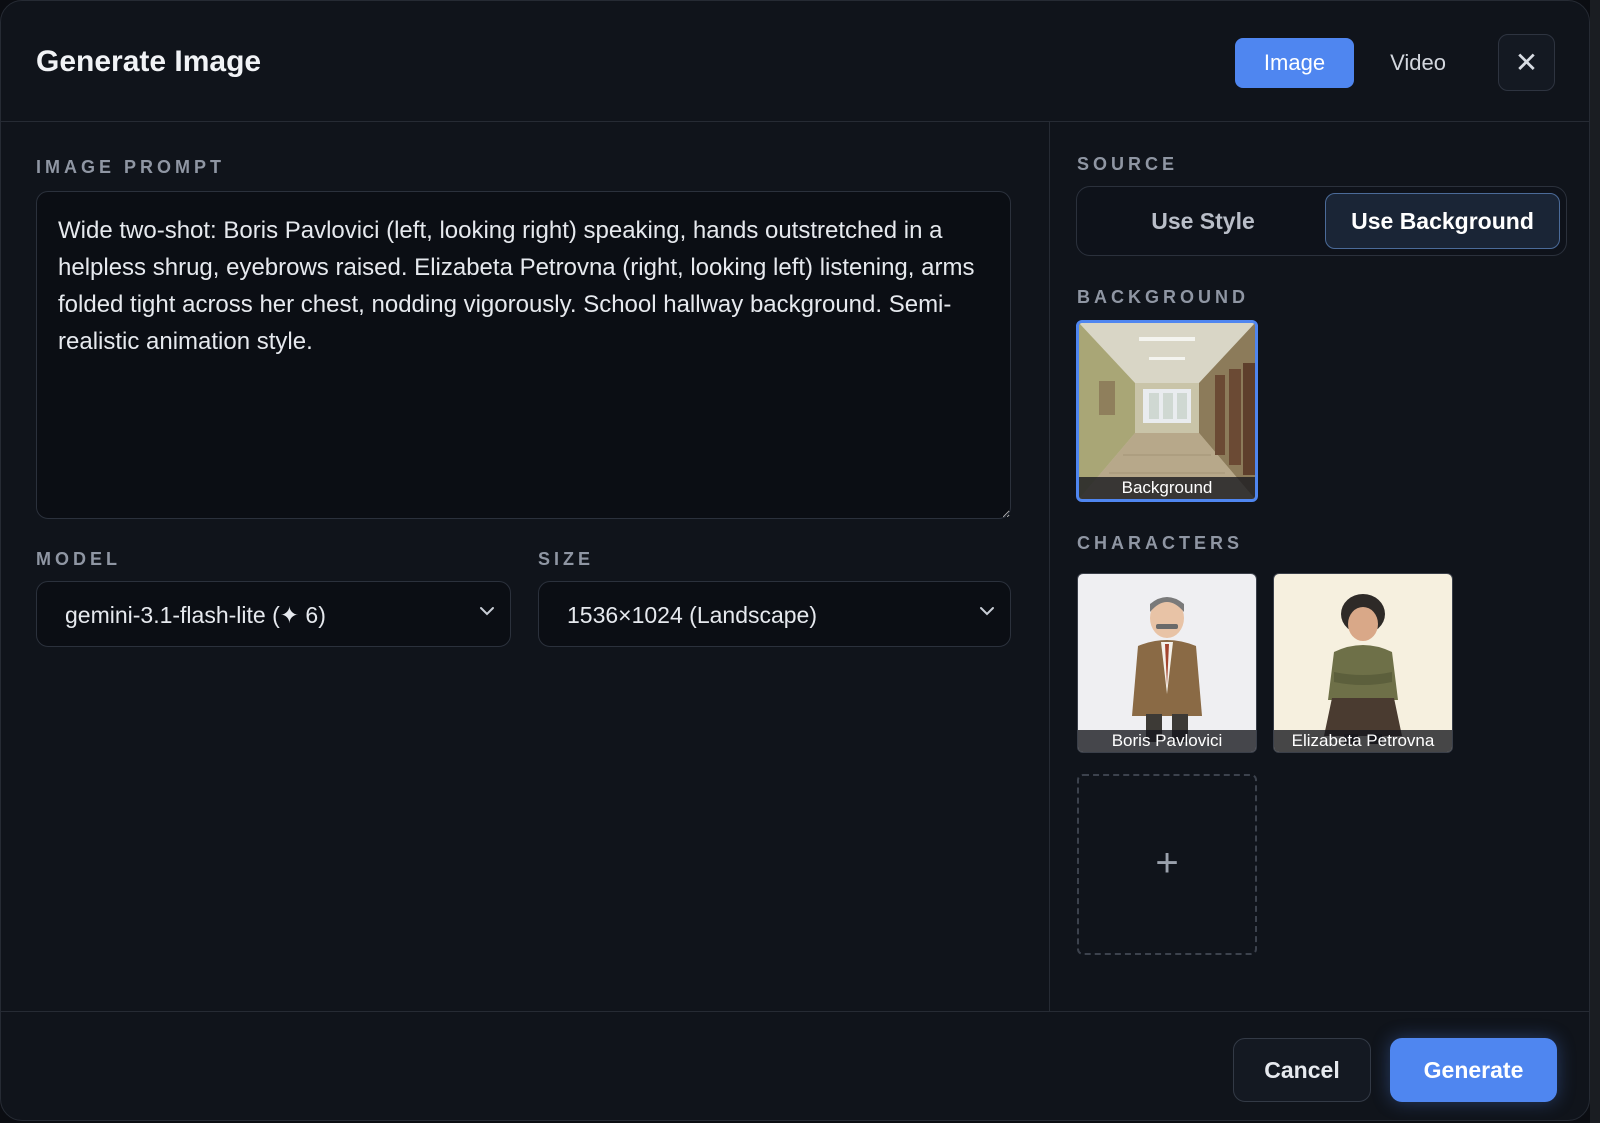  Describe the element at coordinates (795, 1011) in the screenshot. I see `footer-divider` at that location.